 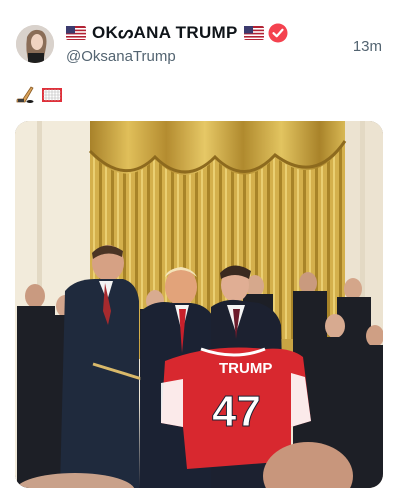 I want to click on jersey-number-text: 47, so click(x=236, y=411).